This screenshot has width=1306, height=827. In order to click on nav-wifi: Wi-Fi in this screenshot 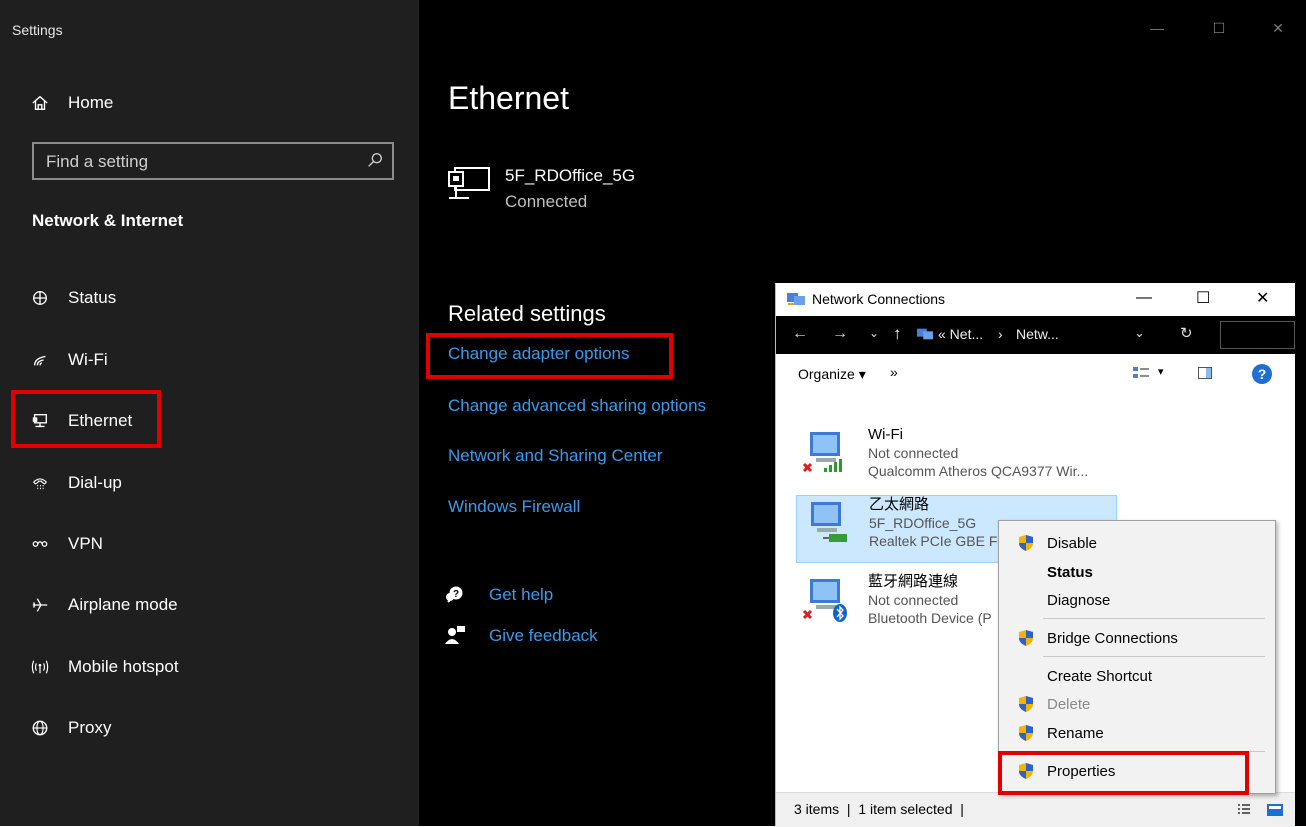, I will do `click(68, 360)`.